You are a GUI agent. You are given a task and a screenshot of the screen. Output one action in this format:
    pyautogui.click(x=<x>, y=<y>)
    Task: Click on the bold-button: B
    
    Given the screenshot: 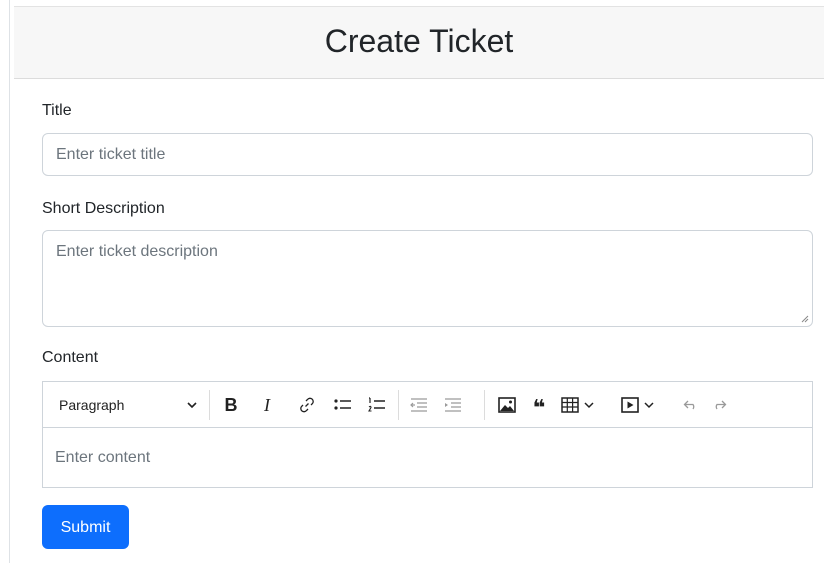 What is the action you would take?
    pyautogui.click(x=231, y=405)
    